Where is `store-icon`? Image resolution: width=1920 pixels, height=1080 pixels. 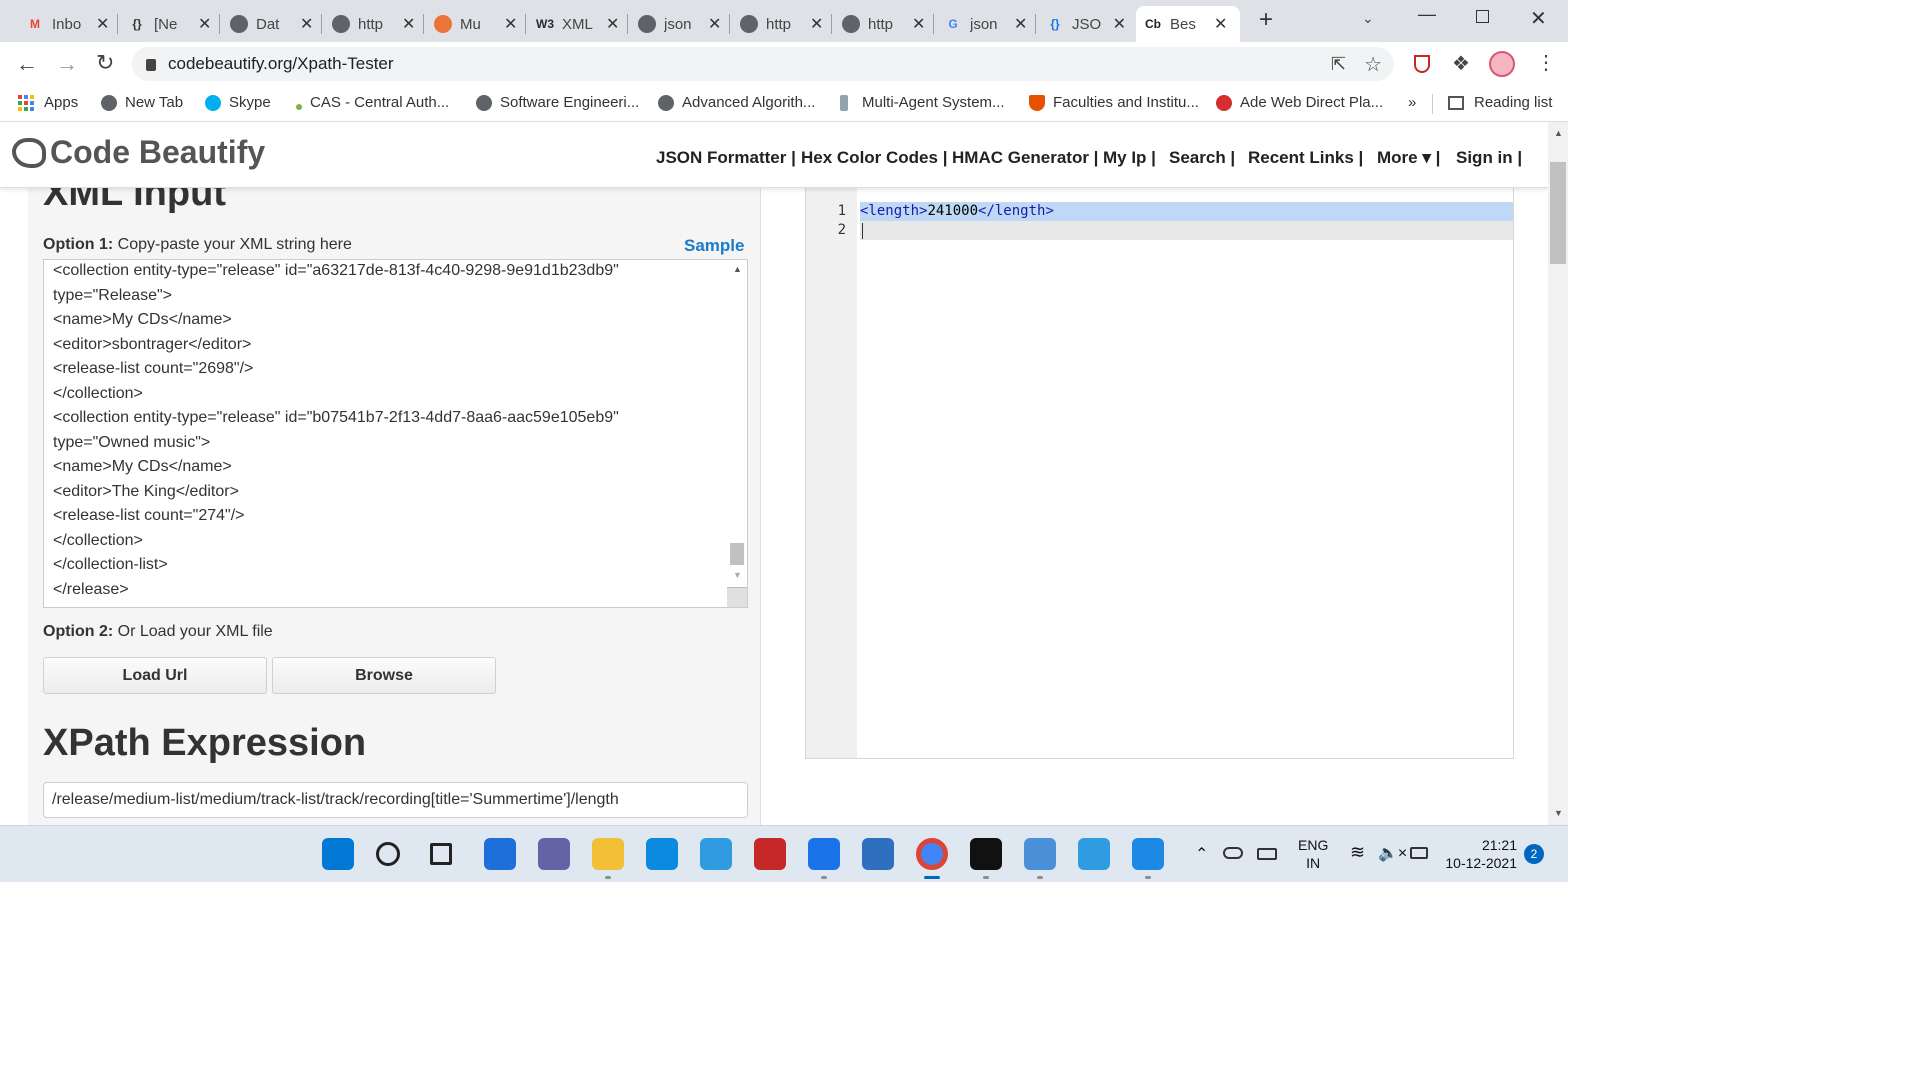
store-icon is located at coordinates (878, 854).